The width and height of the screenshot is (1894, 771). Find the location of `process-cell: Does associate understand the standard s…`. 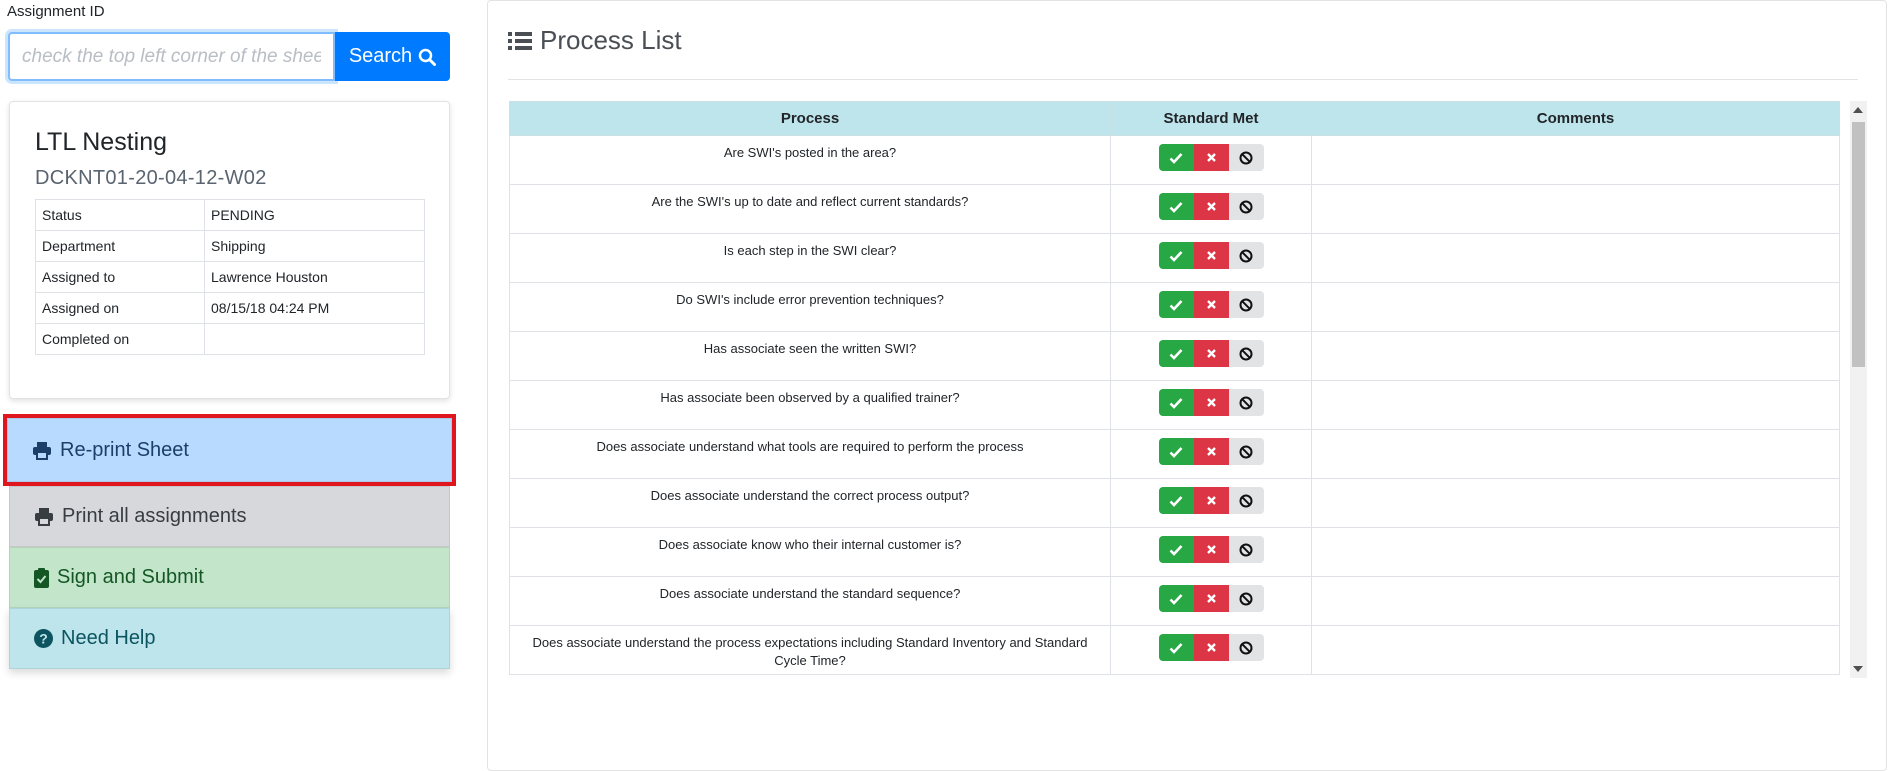

process-cell: Does associate understand the standard s… is located at coordinates (810, 601).